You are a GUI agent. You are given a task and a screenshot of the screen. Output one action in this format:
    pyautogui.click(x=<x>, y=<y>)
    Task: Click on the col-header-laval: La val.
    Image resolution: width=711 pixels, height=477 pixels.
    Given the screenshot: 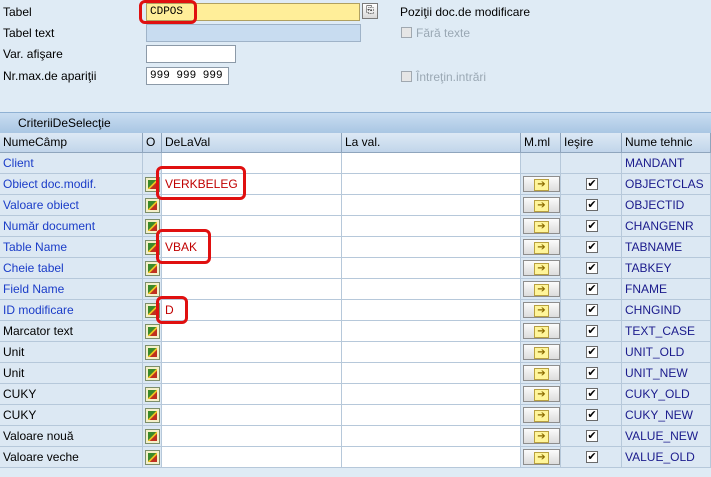 What is the action you would take?
    pyautogui.click(x=431, y=143)
    